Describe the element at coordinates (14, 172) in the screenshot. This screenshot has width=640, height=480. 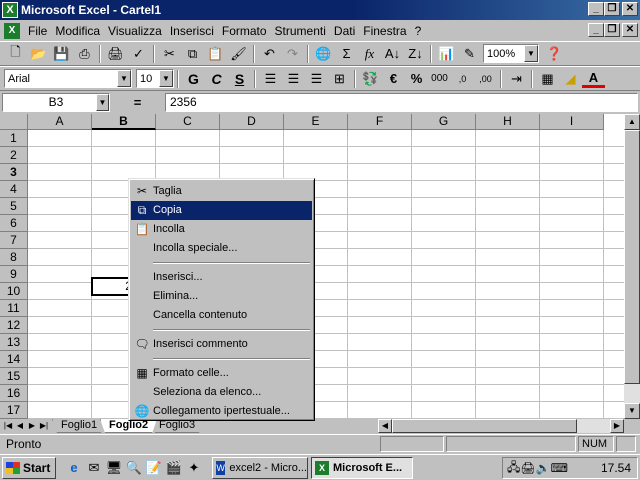
I see `row-header-3: 3` at that location.